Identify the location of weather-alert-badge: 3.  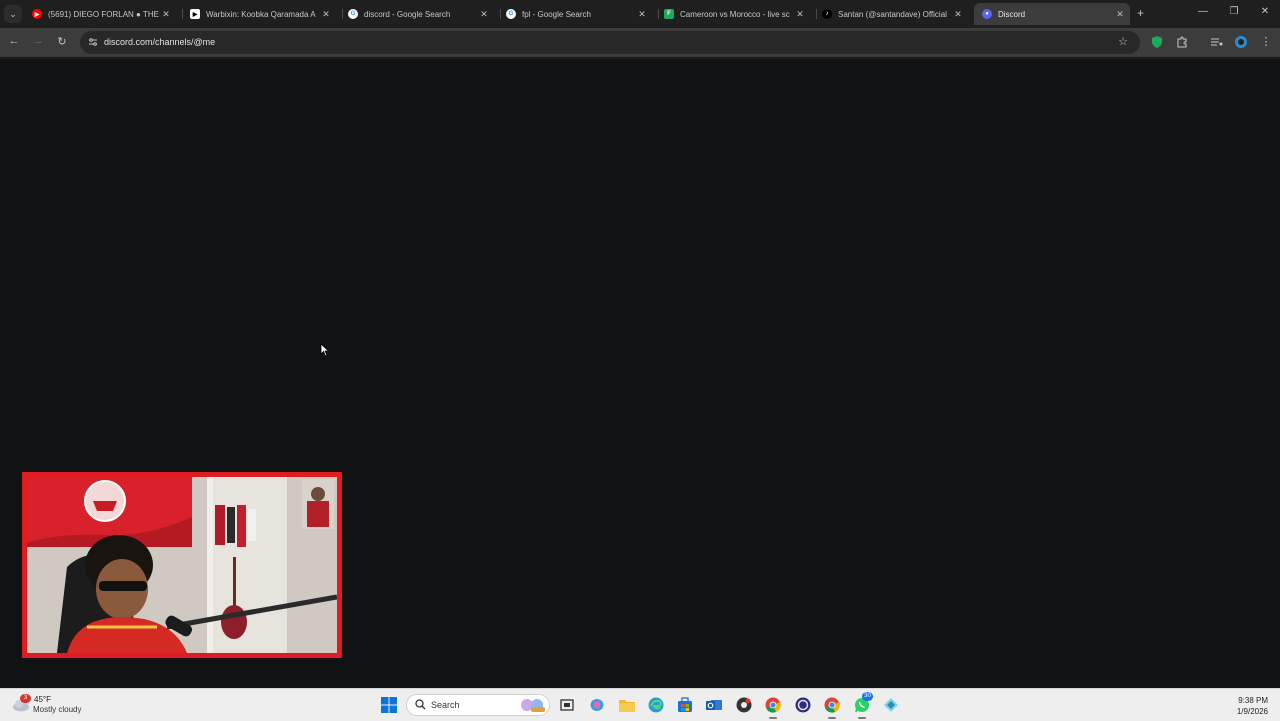
(25, 698).